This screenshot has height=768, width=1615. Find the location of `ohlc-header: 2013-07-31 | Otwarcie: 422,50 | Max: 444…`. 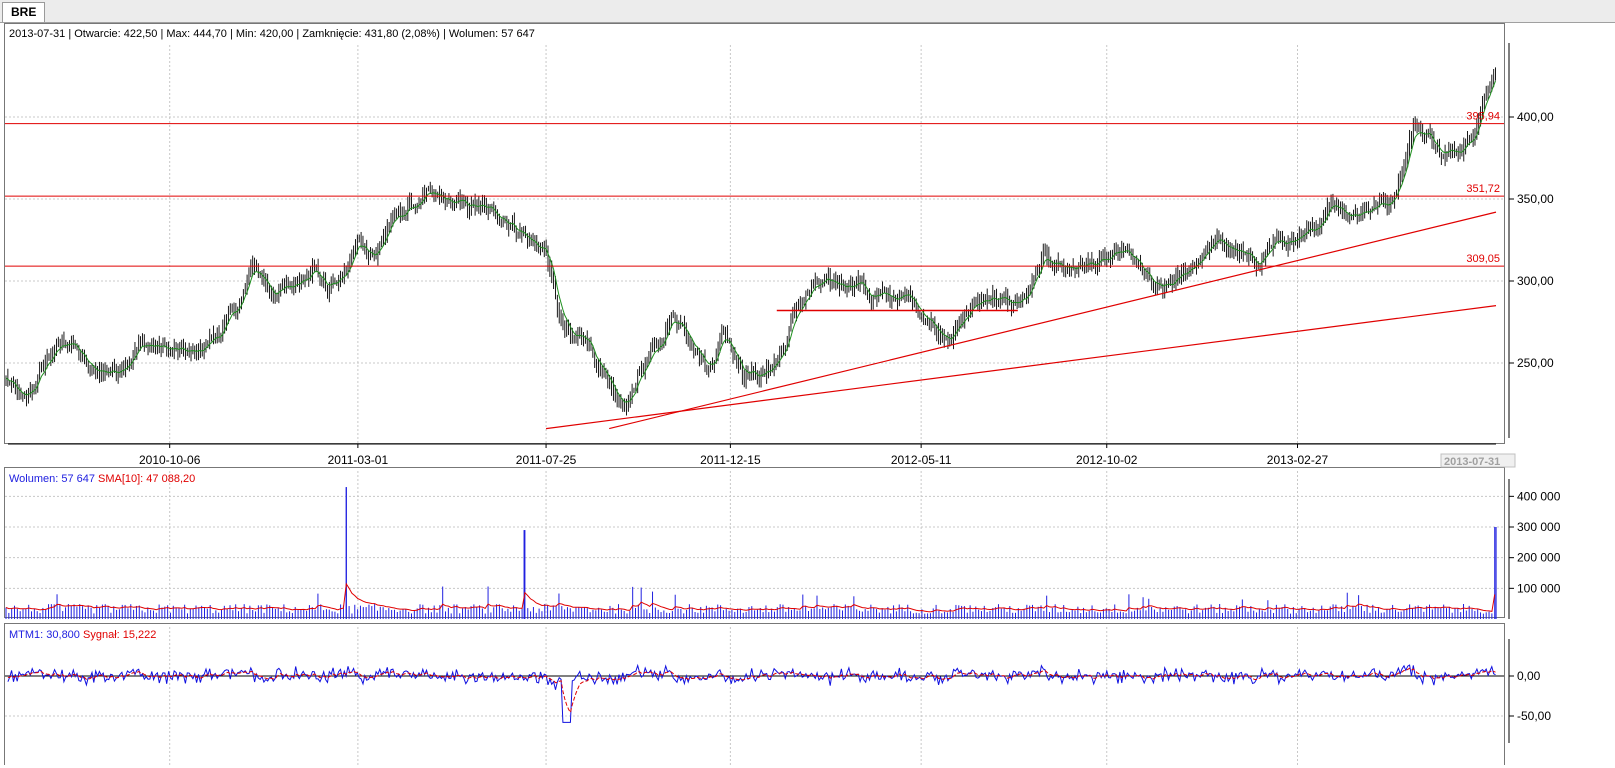

ohlc-header: 2013-07-31 | Otwarcie: 422,50 | Max: 444… is located at coordinates (272, 34).